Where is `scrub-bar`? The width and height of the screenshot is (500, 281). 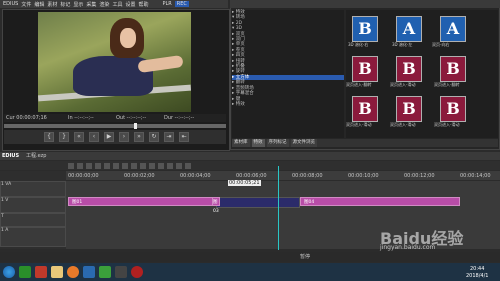 scrub-bar is located at coordinates (115, 126).